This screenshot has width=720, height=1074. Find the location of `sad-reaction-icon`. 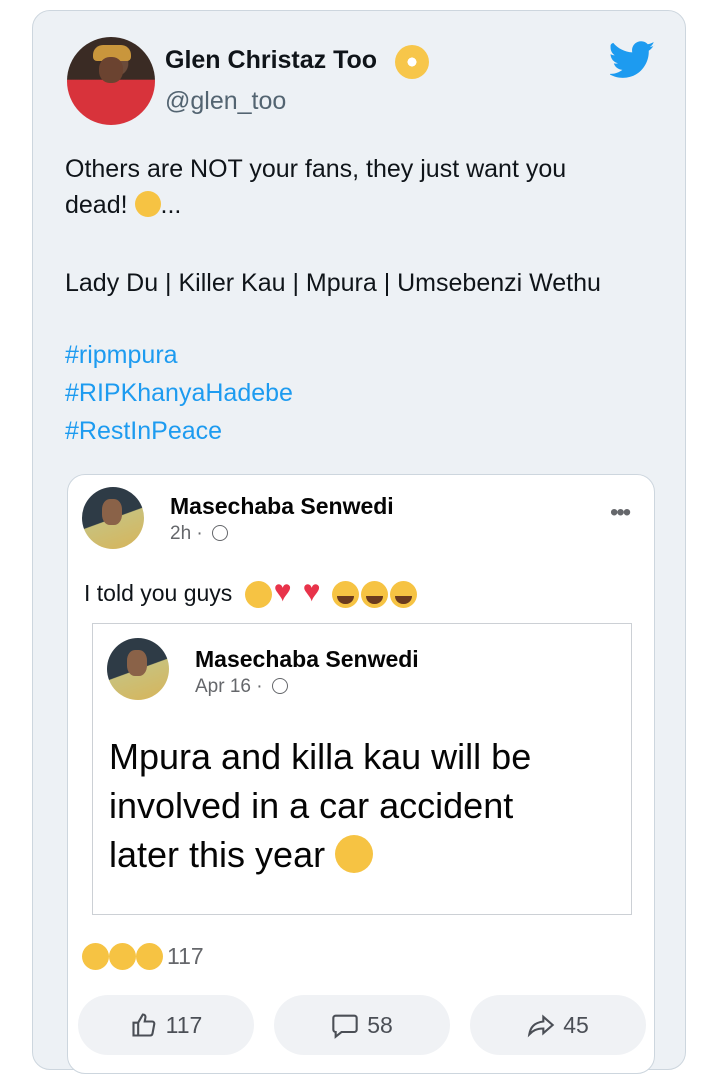

sad-reaction-icon is located at coordinates (95, 956).